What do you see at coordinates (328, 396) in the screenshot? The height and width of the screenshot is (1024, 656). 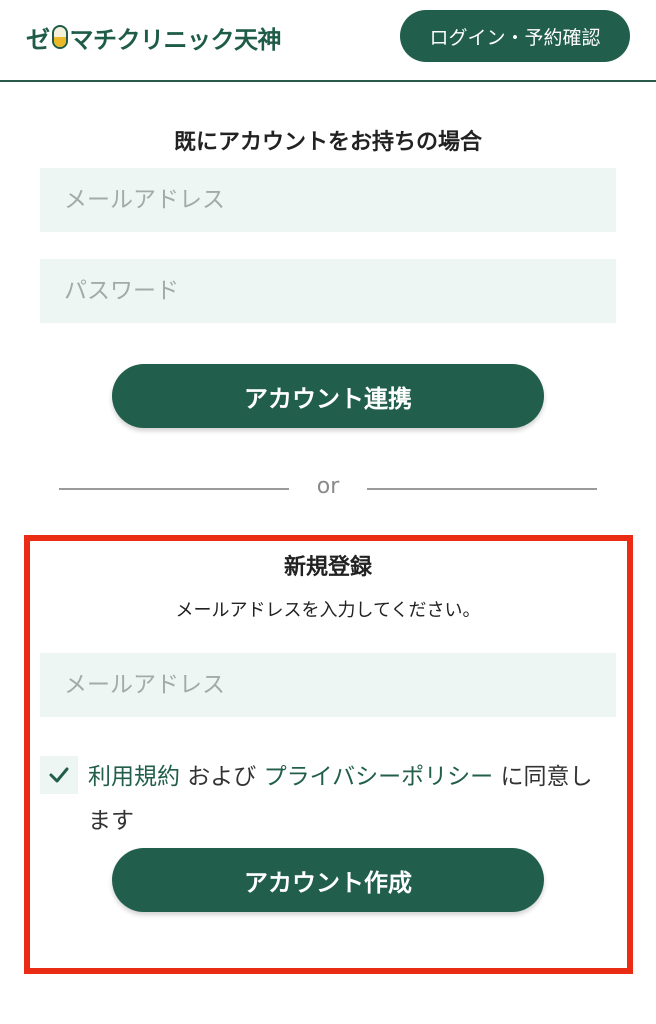 I see `link-account-button: アカウント連携` at bounding box center [328, 396].